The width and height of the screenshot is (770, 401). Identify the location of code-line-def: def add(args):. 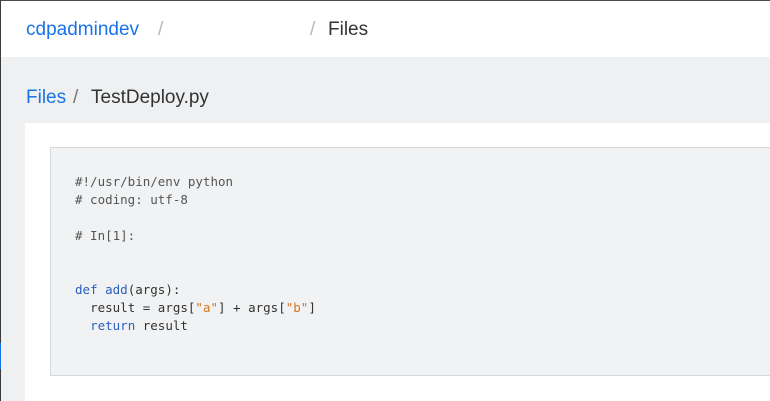
(127, 290).